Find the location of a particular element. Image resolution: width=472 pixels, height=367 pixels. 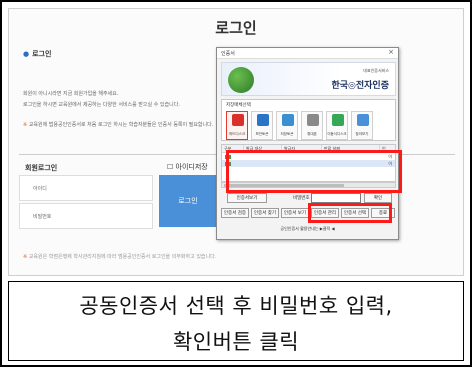

location-security-token: 보안토큰 is located at coordinates (262, 125).